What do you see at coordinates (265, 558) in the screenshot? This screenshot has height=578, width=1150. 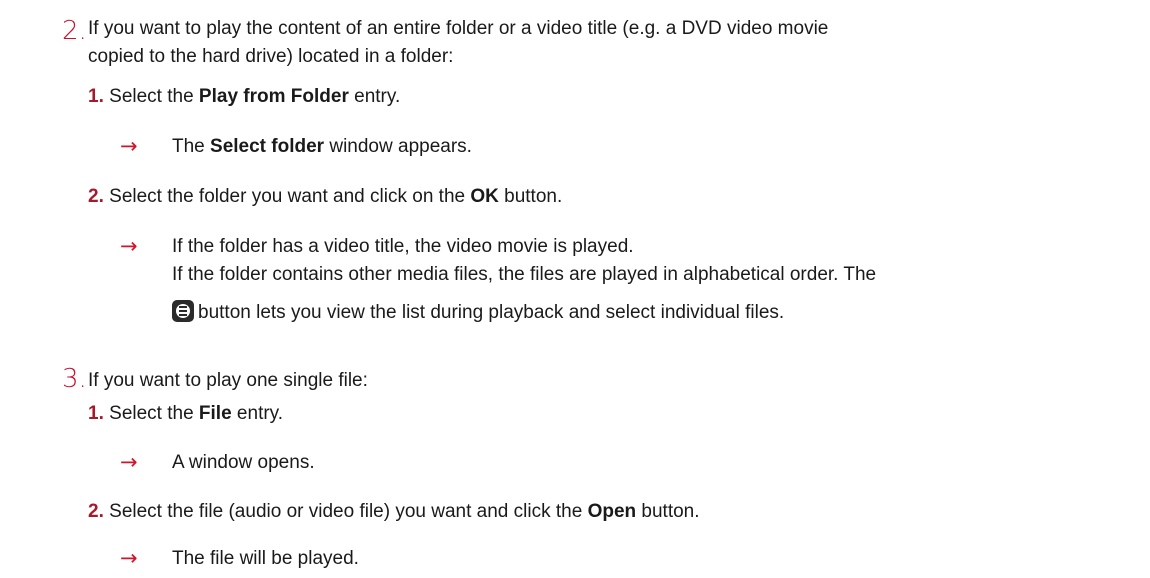 I see `result-text: The file will be played.` at bounding box center [265, 558].